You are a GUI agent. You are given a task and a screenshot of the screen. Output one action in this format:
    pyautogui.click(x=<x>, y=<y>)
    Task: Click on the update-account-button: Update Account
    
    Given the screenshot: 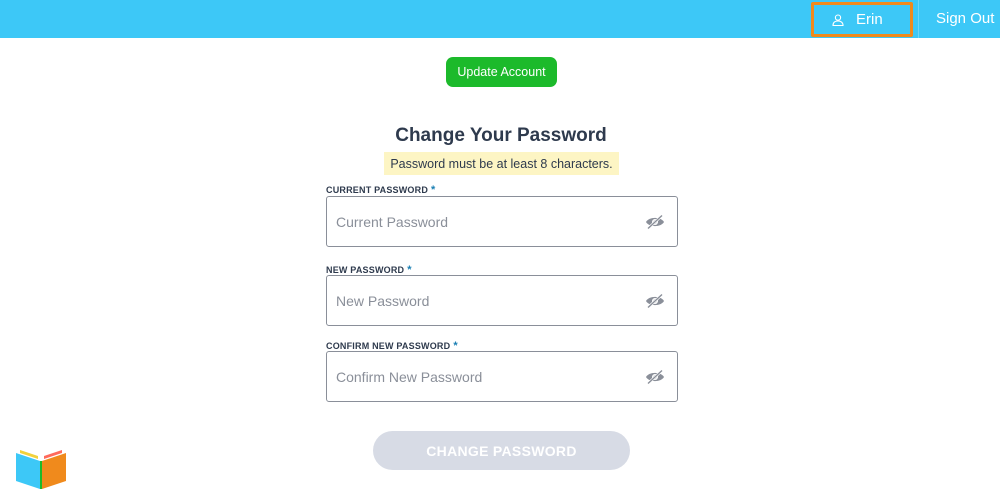 What is the action you would take?
    pyautogui.click(x=501, y=72)
    